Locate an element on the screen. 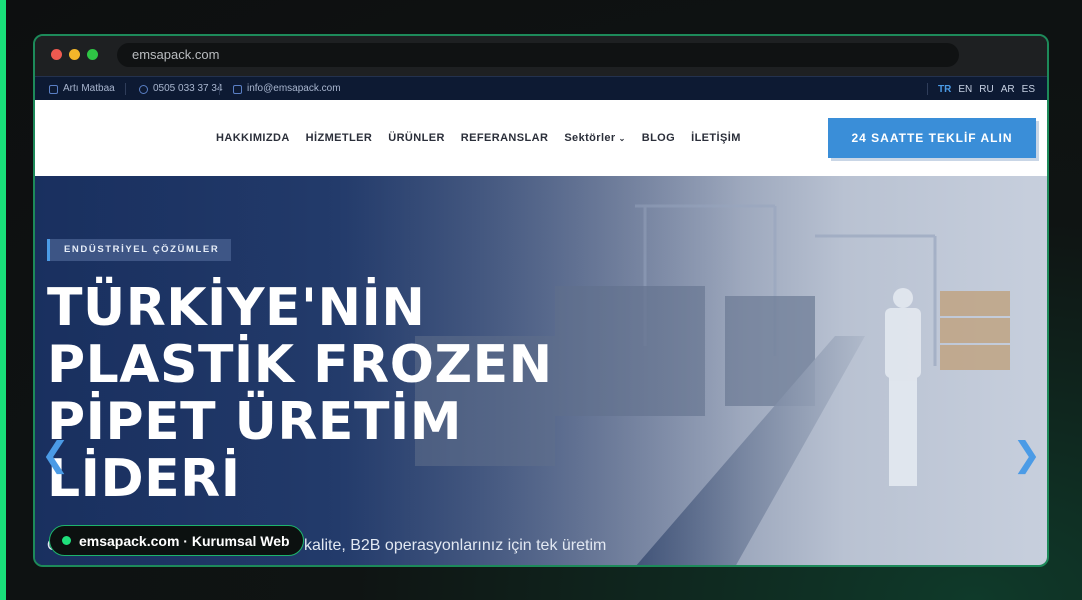 This screenshot has height=600, width=1082. nav-blog: BLOG is located at coordinates (658, 138).